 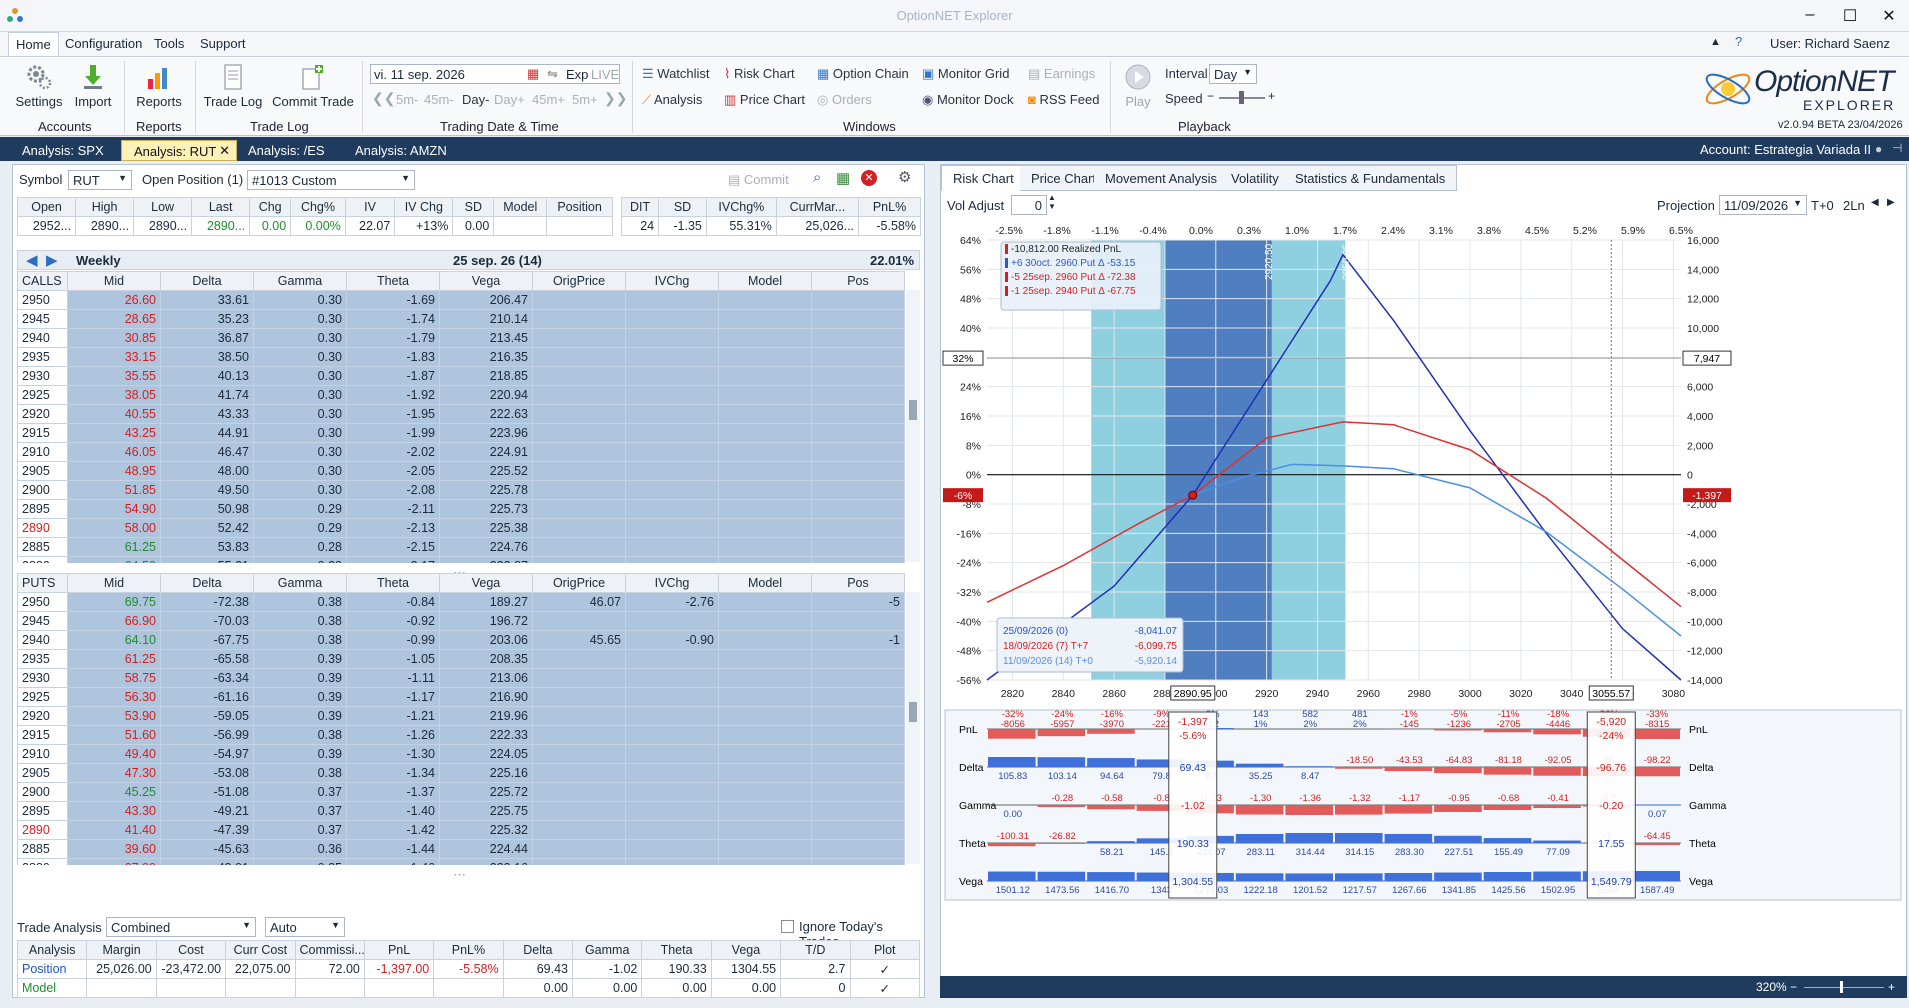 I want to click on zoom-out-icon: −, so click(x=1793, y=987).